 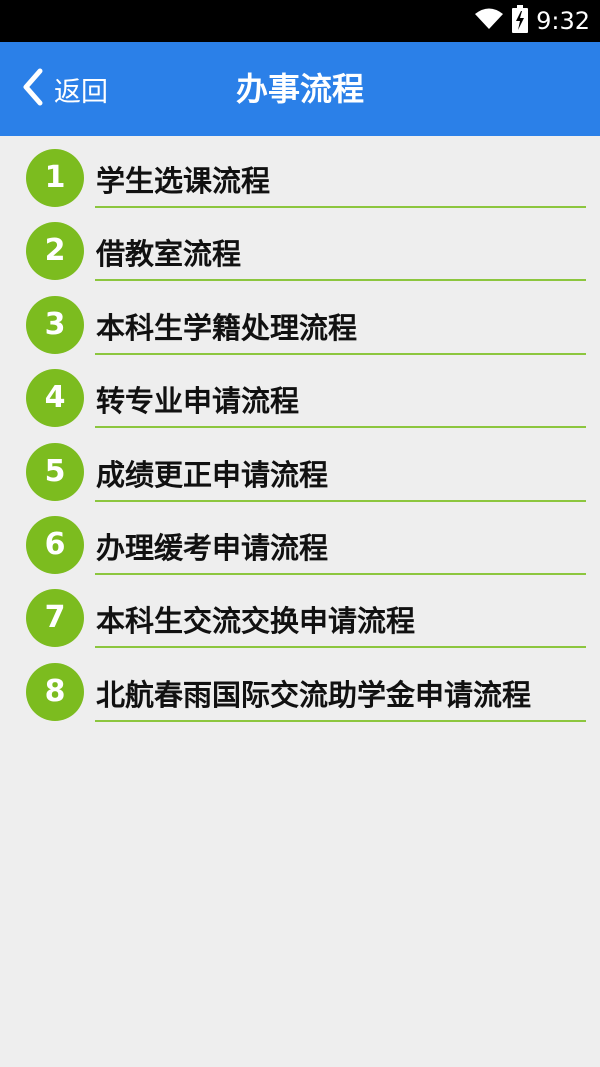 I want to click on list-item: 4 转专业申请流程, so click(x=300, y=392).